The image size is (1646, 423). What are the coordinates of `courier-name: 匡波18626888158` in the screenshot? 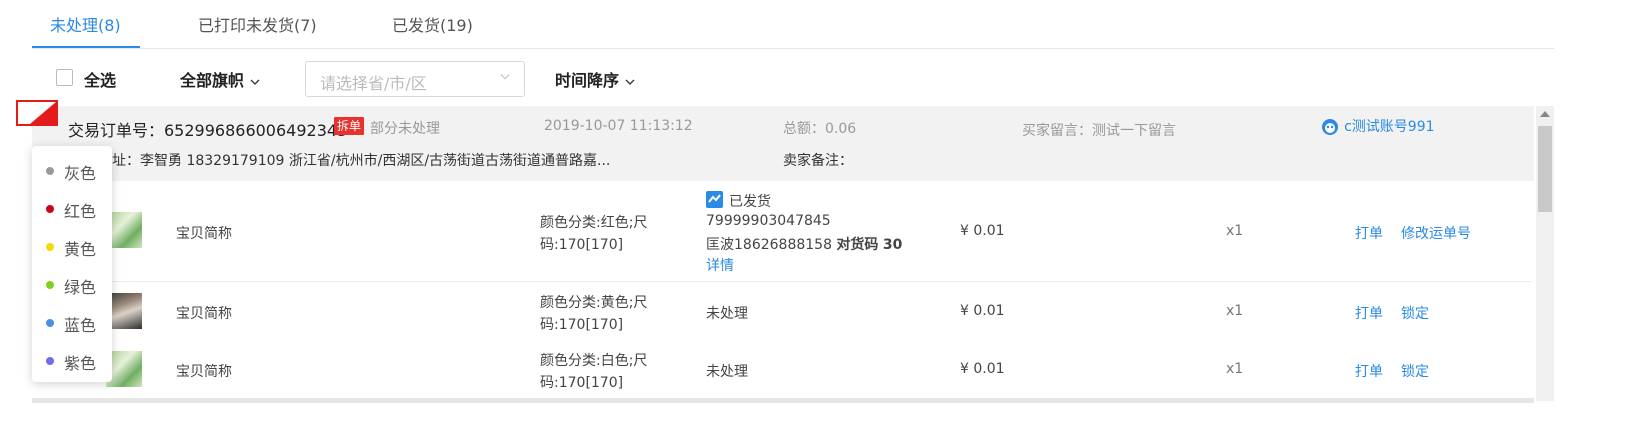 It's located at (769, 245).